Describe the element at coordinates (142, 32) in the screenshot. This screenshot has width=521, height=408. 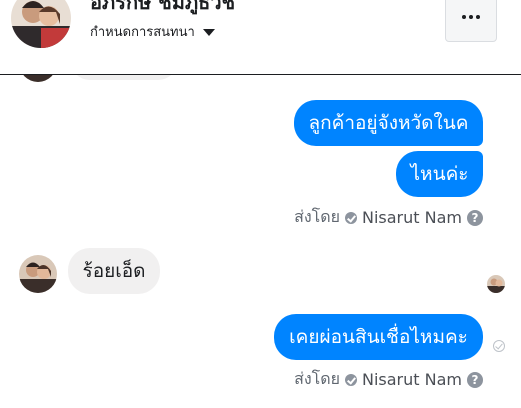
I see `conversation-settings-label: กำหนดการสนทนา` at that location.